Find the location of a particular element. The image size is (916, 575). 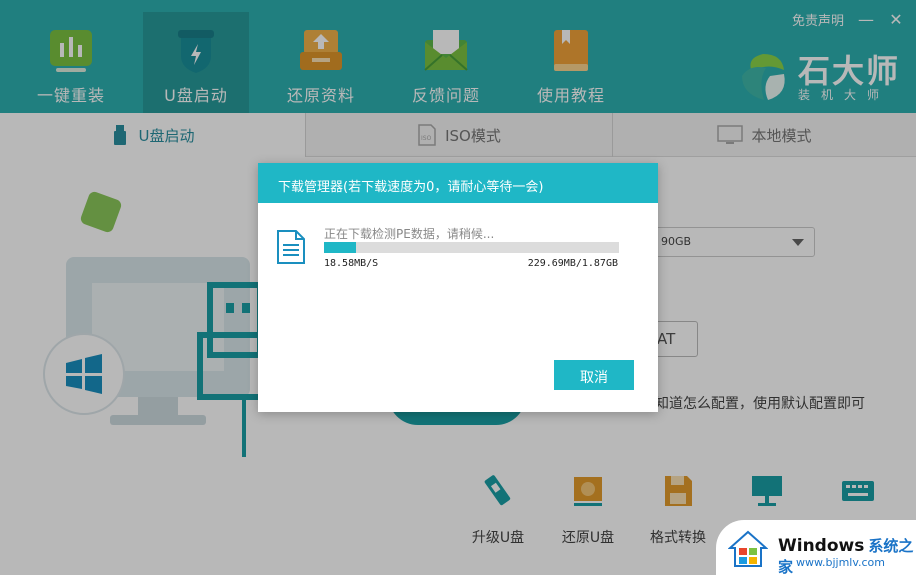

download-progress-bar is located at coordinates (471, 247).